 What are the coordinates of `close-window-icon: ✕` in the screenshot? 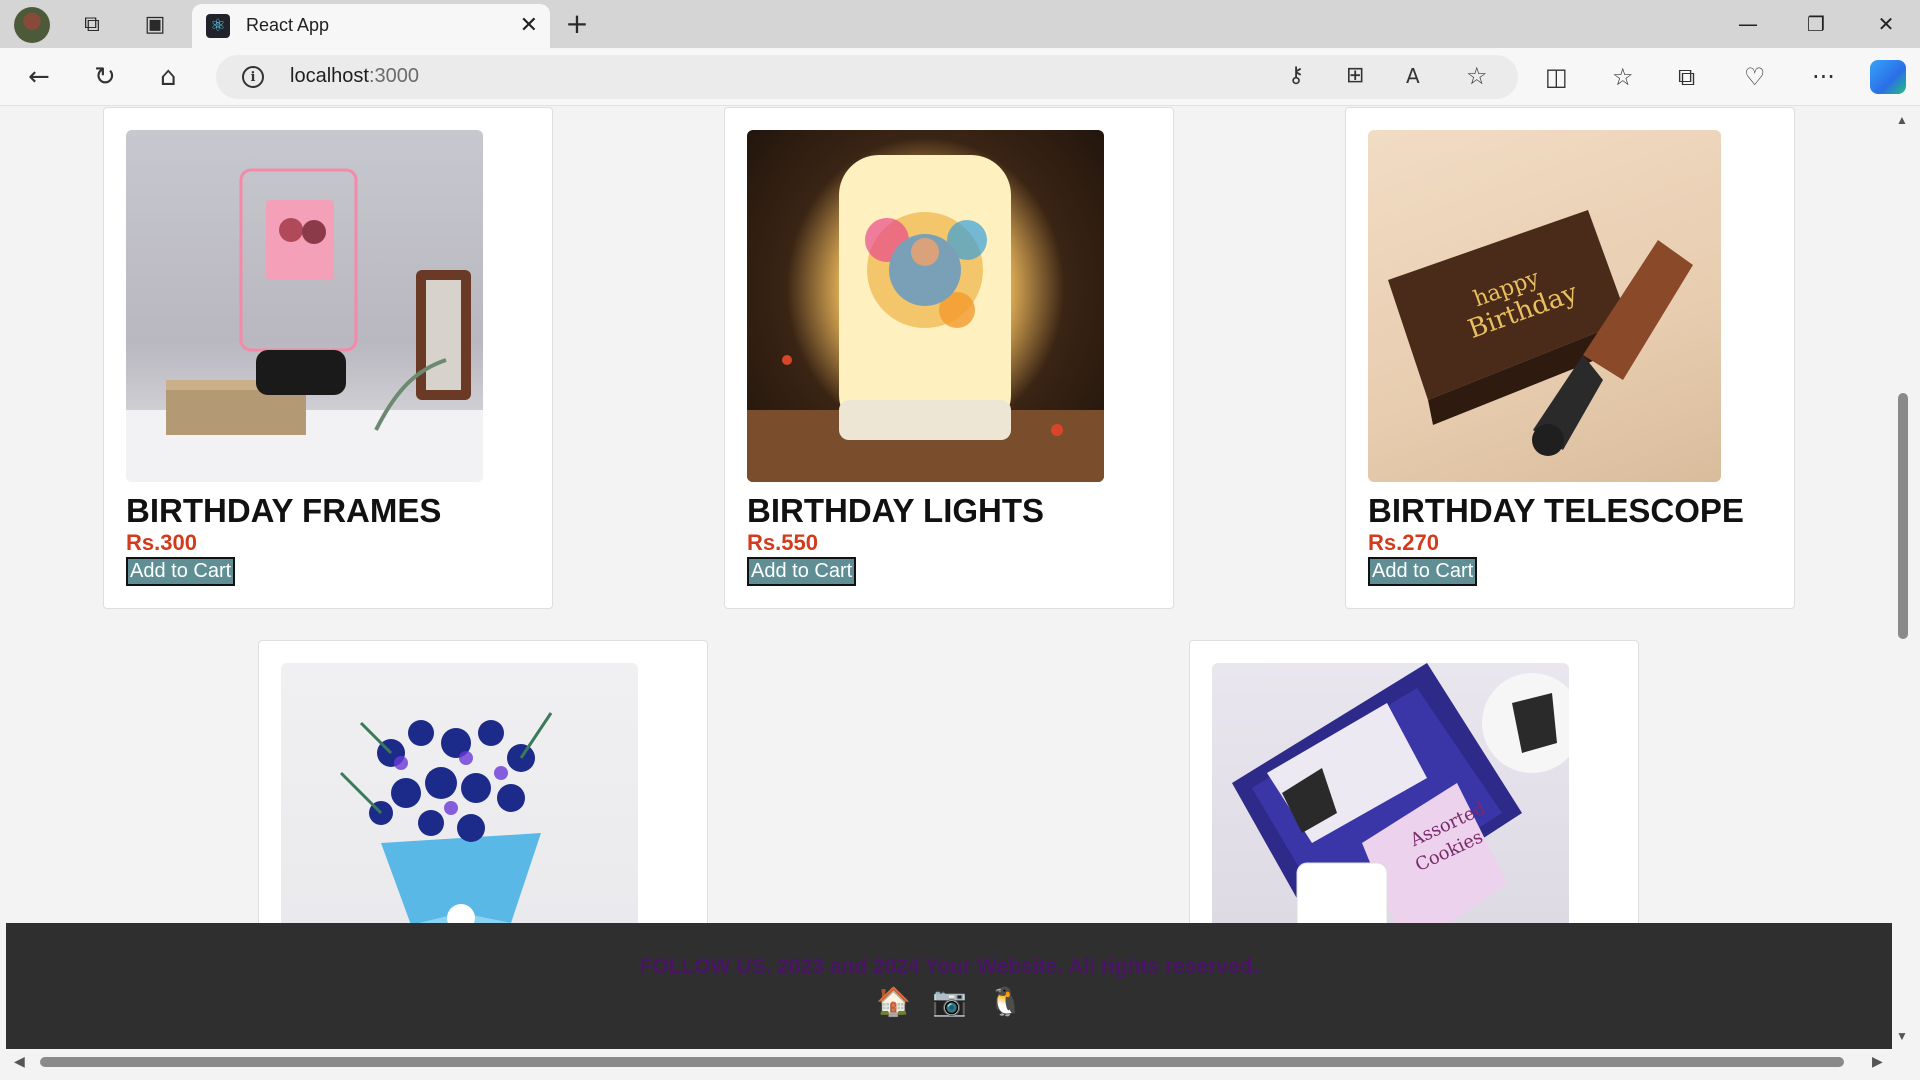 It's located at (1886, 24).